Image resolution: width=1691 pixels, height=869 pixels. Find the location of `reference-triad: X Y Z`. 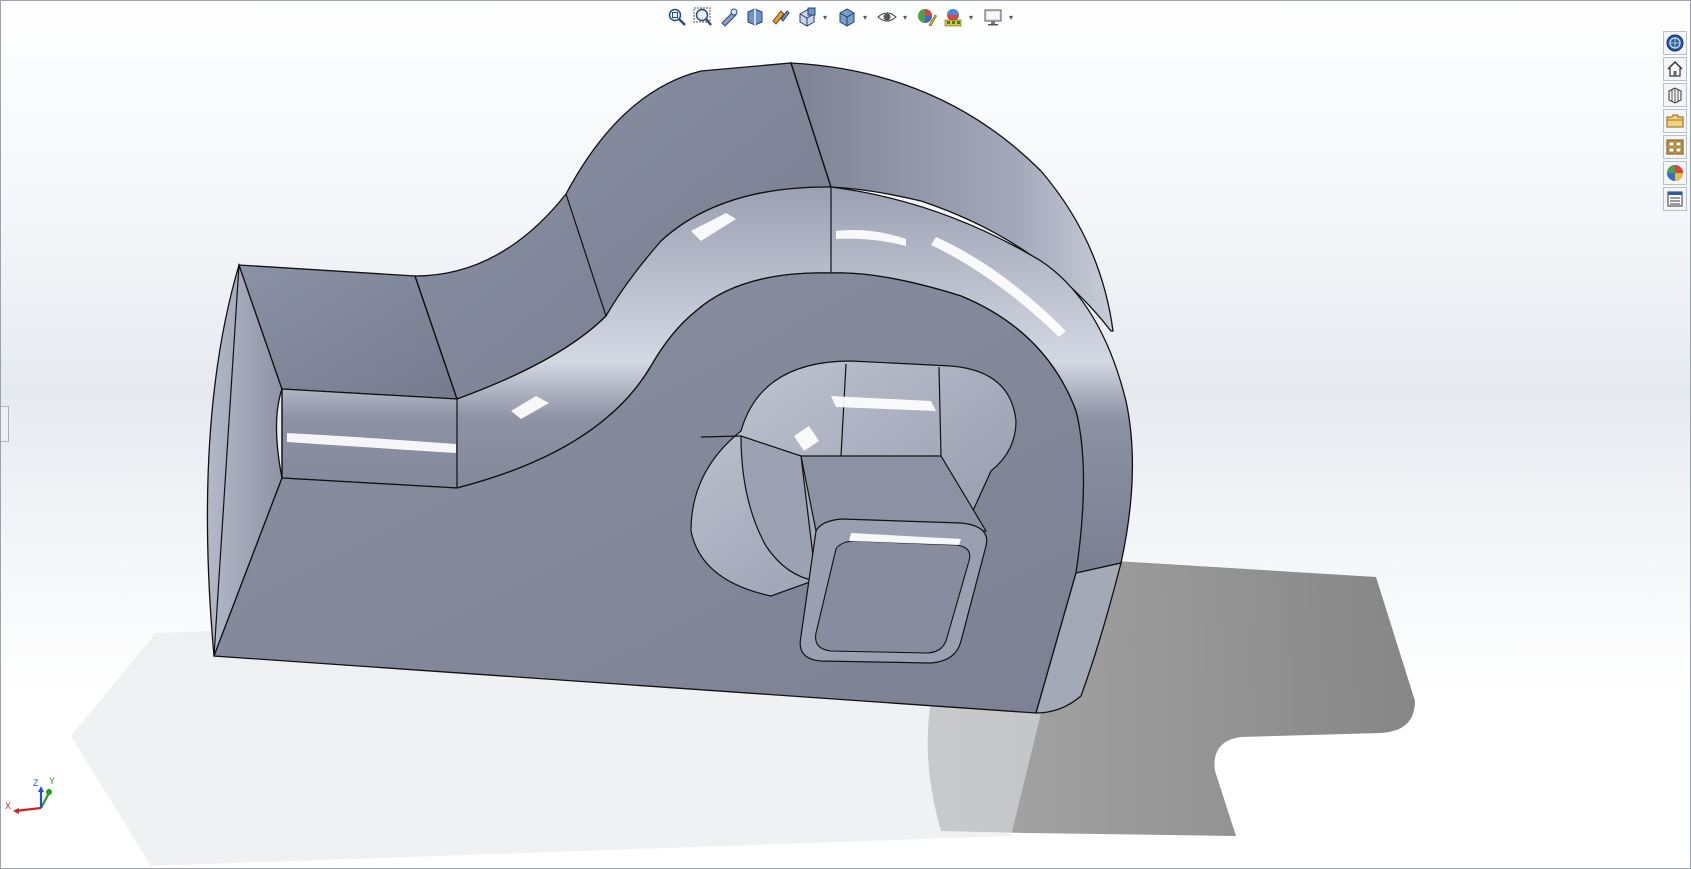

reference-triad: X Y Z is located at coordinates (30, 796).